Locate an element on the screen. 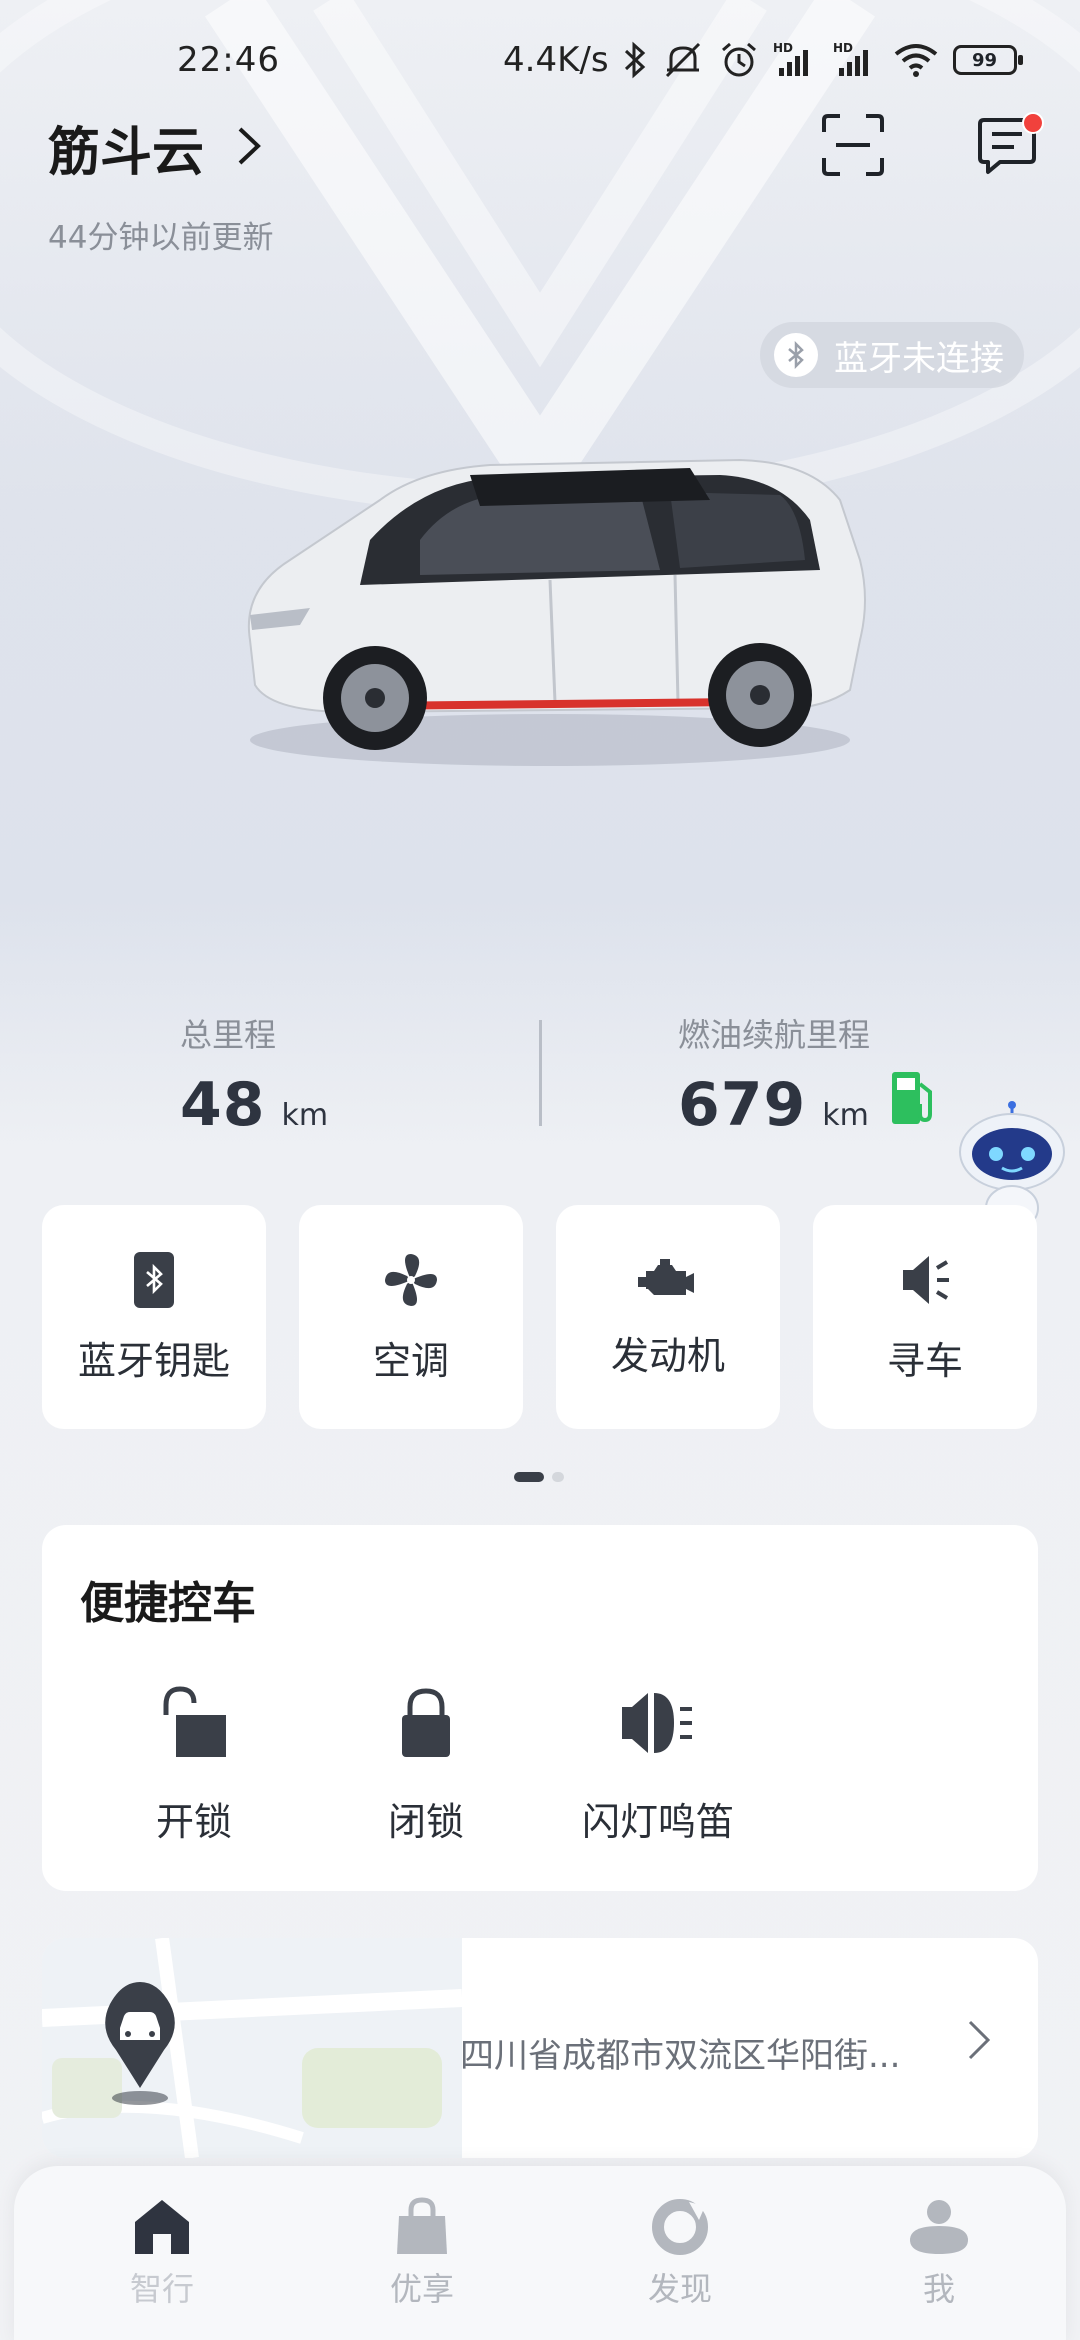  notification-badge is located at coordinates (1033, 123).